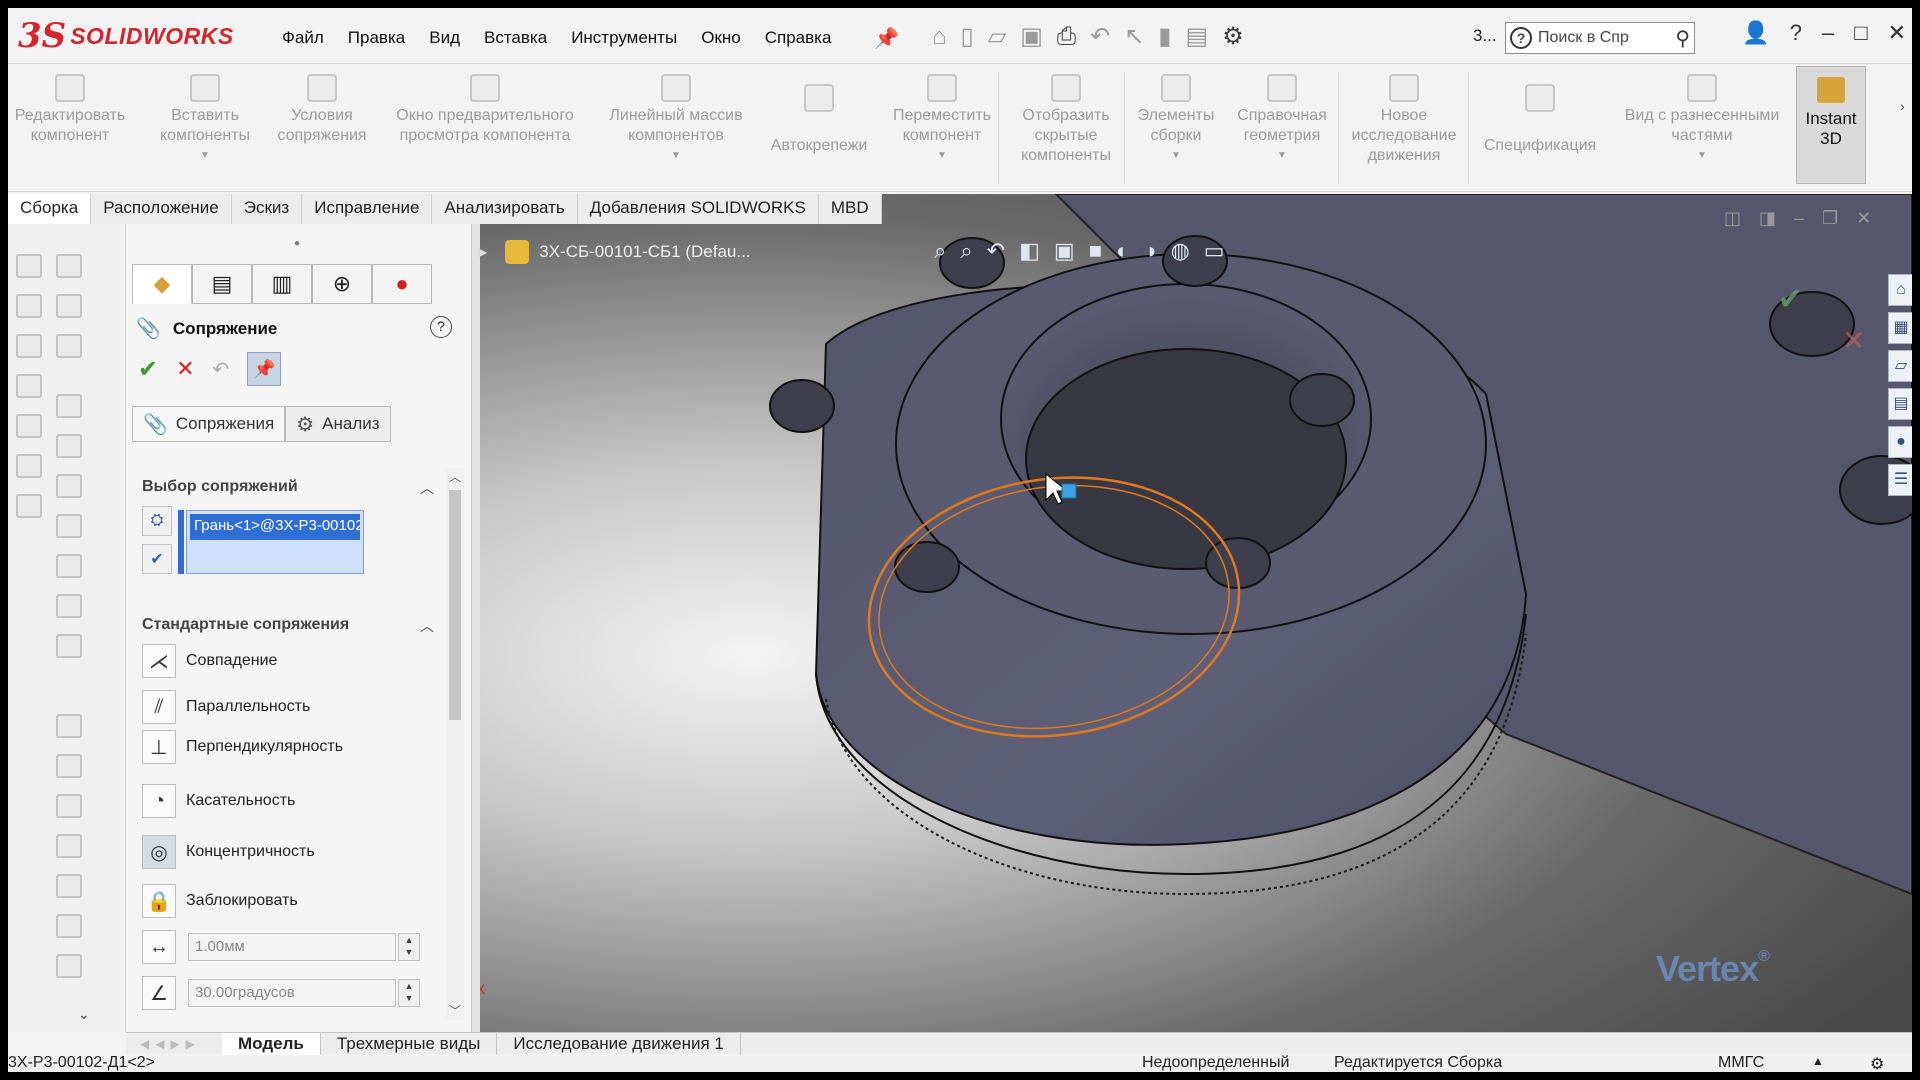 This screenshot has height=1080, width=1920. What do you see at coordinates (1767, 218) in the screenshot?
I see `link-views-icon: ◨` at bounding box center [1767, 218].